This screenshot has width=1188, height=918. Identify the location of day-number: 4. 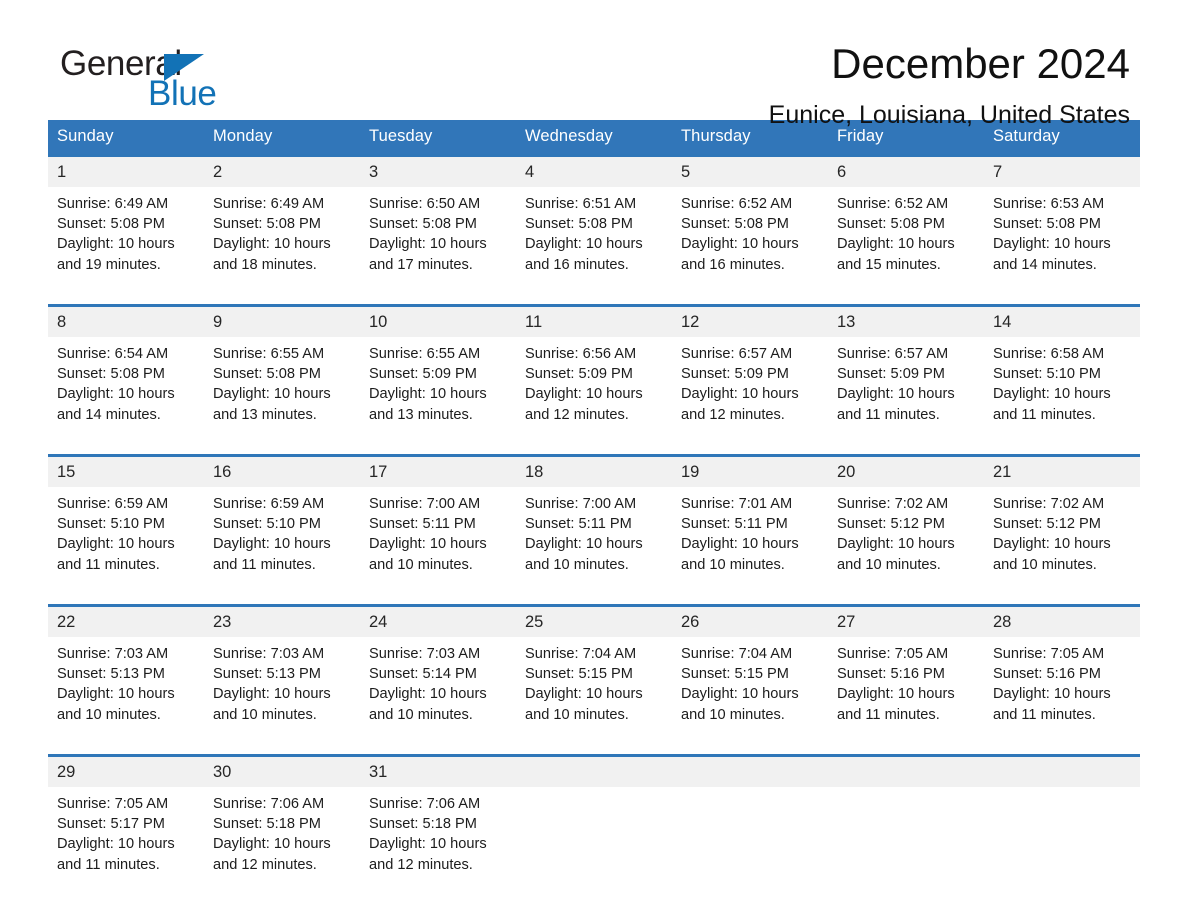
(594, 170).